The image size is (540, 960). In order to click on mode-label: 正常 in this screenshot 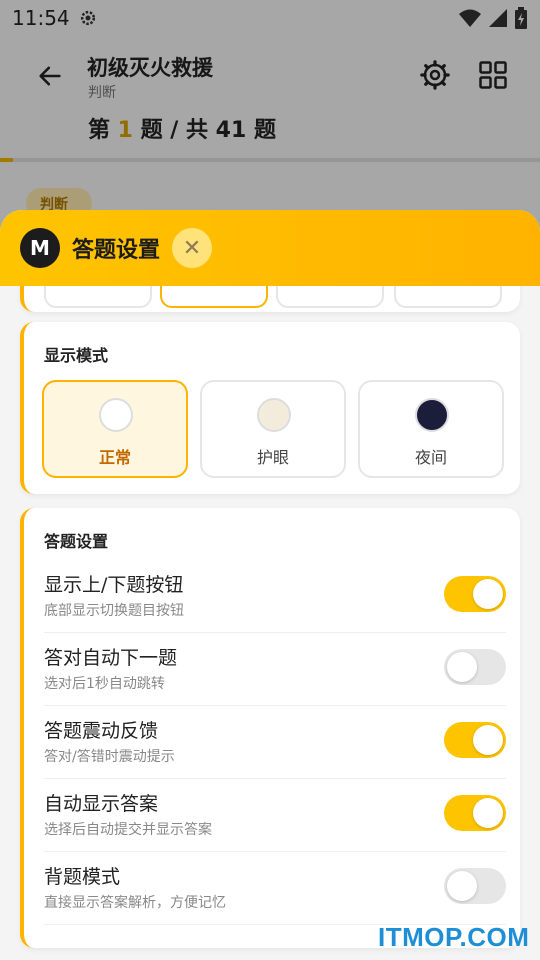, I will do `click(114, 457)`.